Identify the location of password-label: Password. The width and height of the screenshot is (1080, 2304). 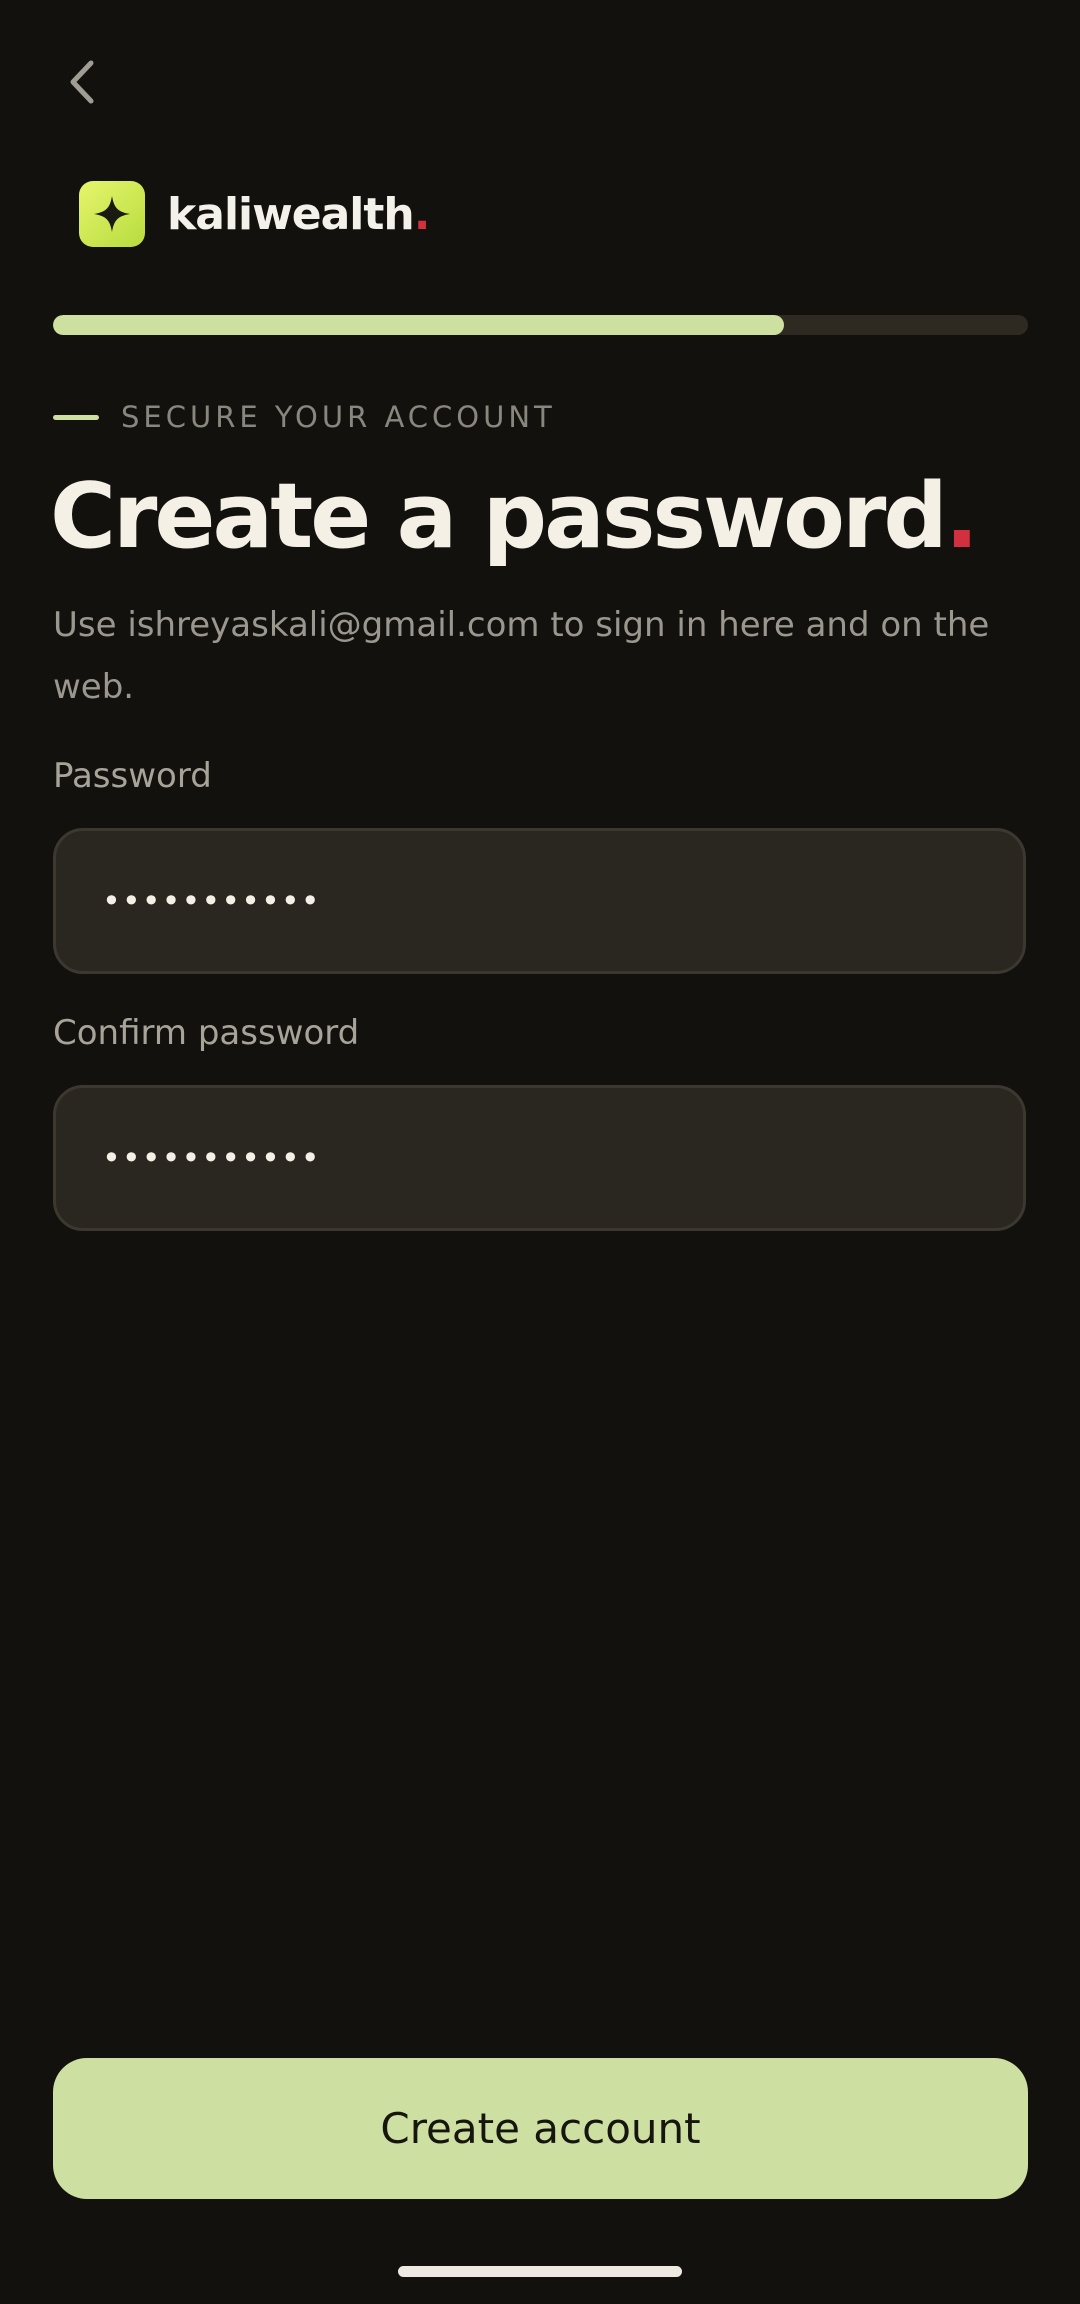
(132, 776).